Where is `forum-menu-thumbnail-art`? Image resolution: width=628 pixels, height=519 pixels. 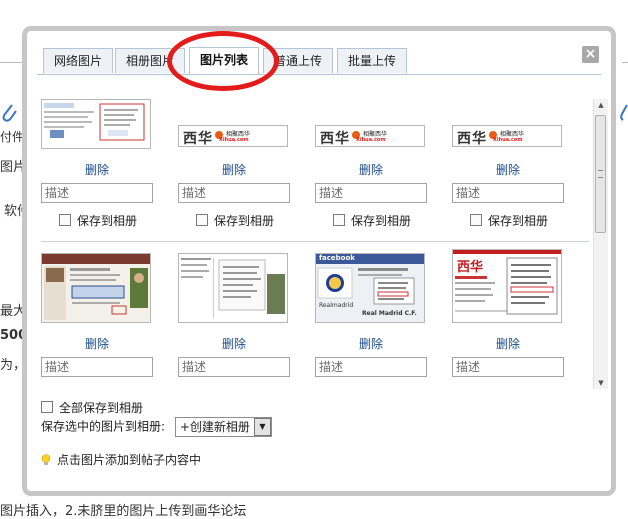
forum-menu-thumbnail-art is located at coordinates (233, 288).